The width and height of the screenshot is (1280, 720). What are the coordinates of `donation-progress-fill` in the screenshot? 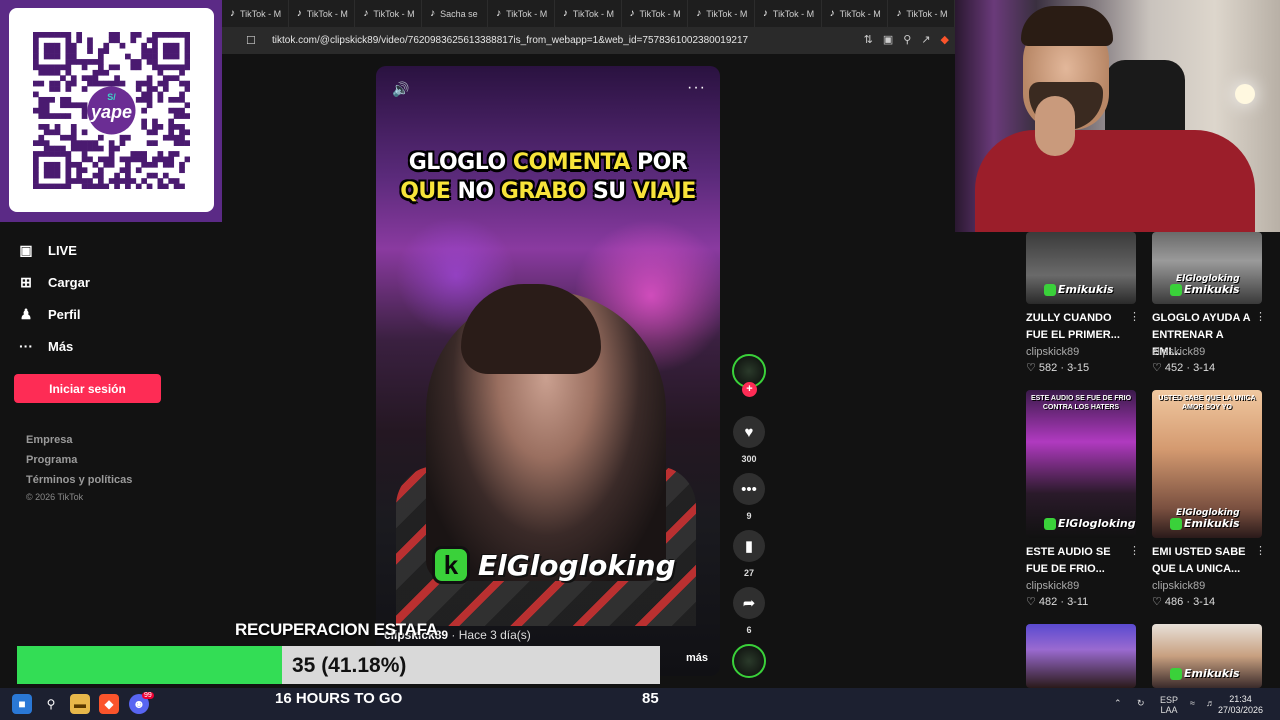 It's located at (149, 665).